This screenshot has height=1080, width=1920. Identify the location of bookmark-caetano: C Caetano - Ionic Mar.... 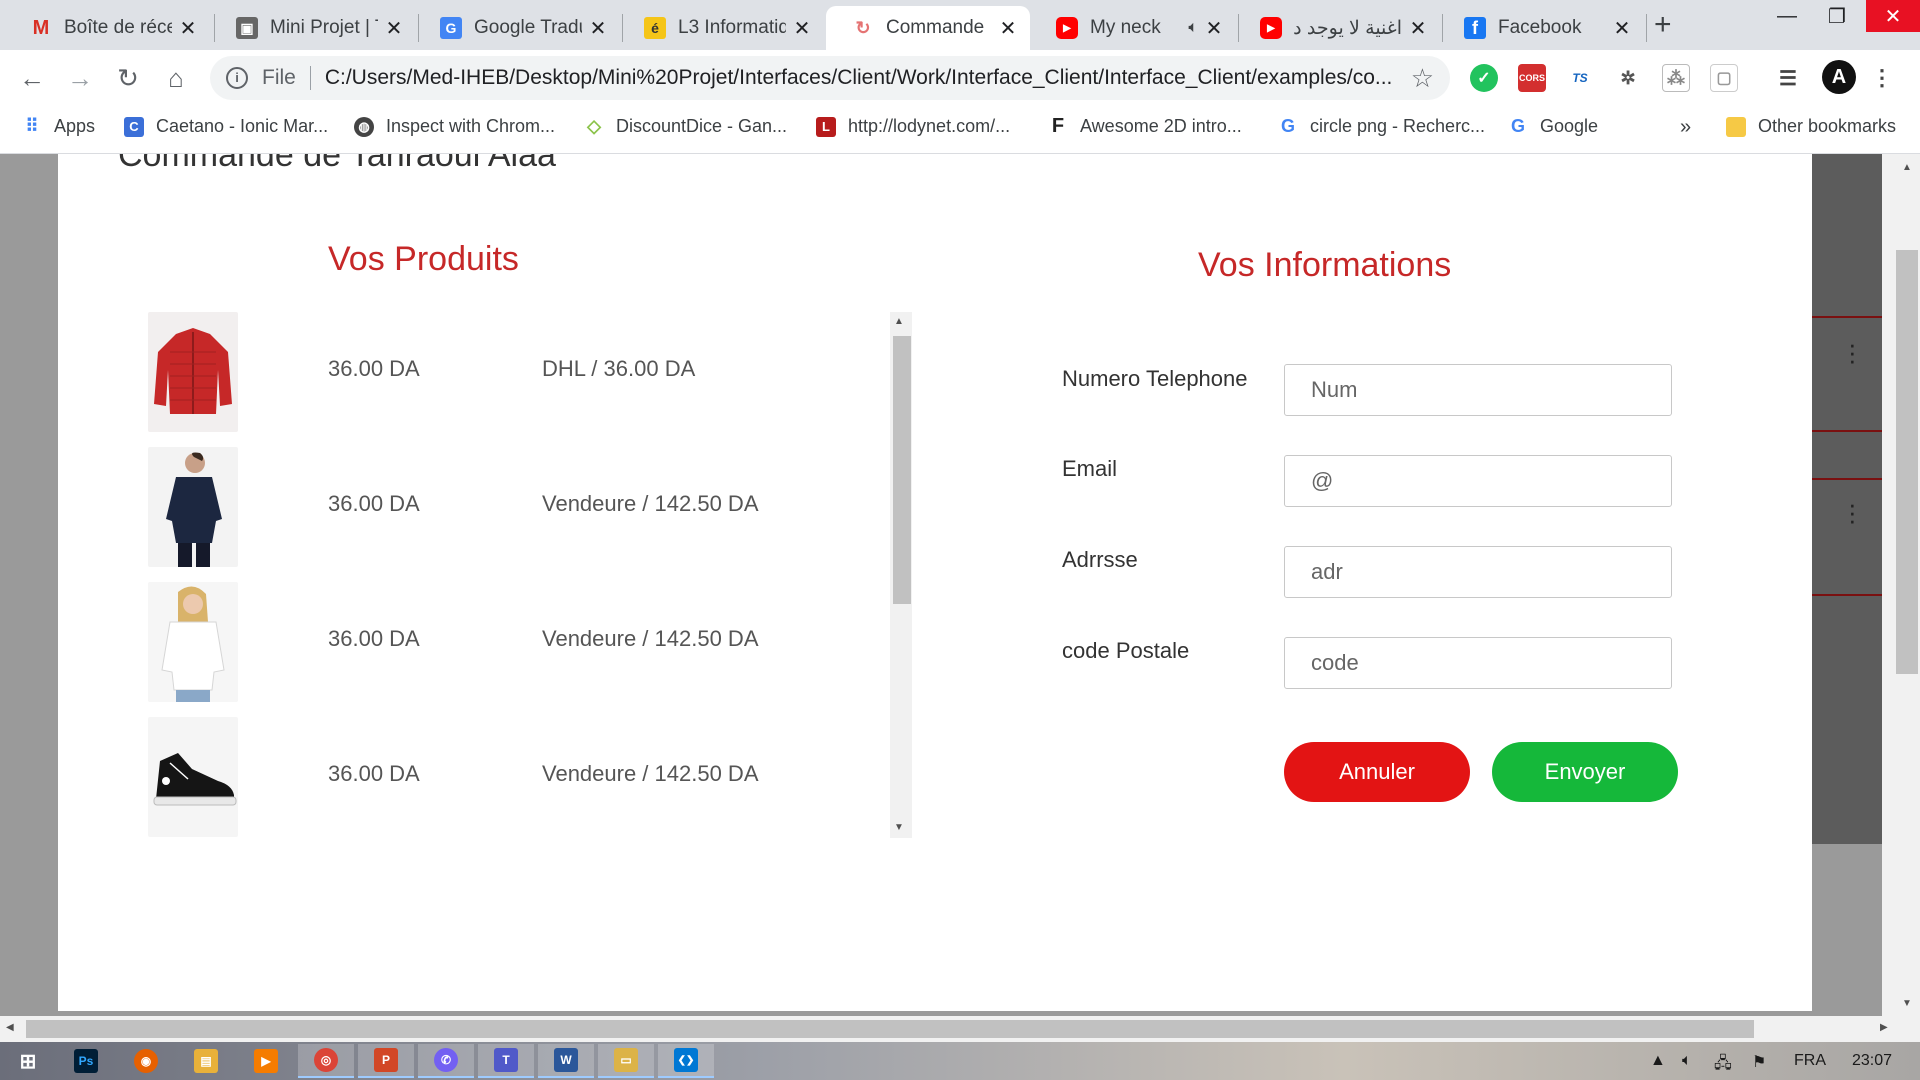
(226, 126).